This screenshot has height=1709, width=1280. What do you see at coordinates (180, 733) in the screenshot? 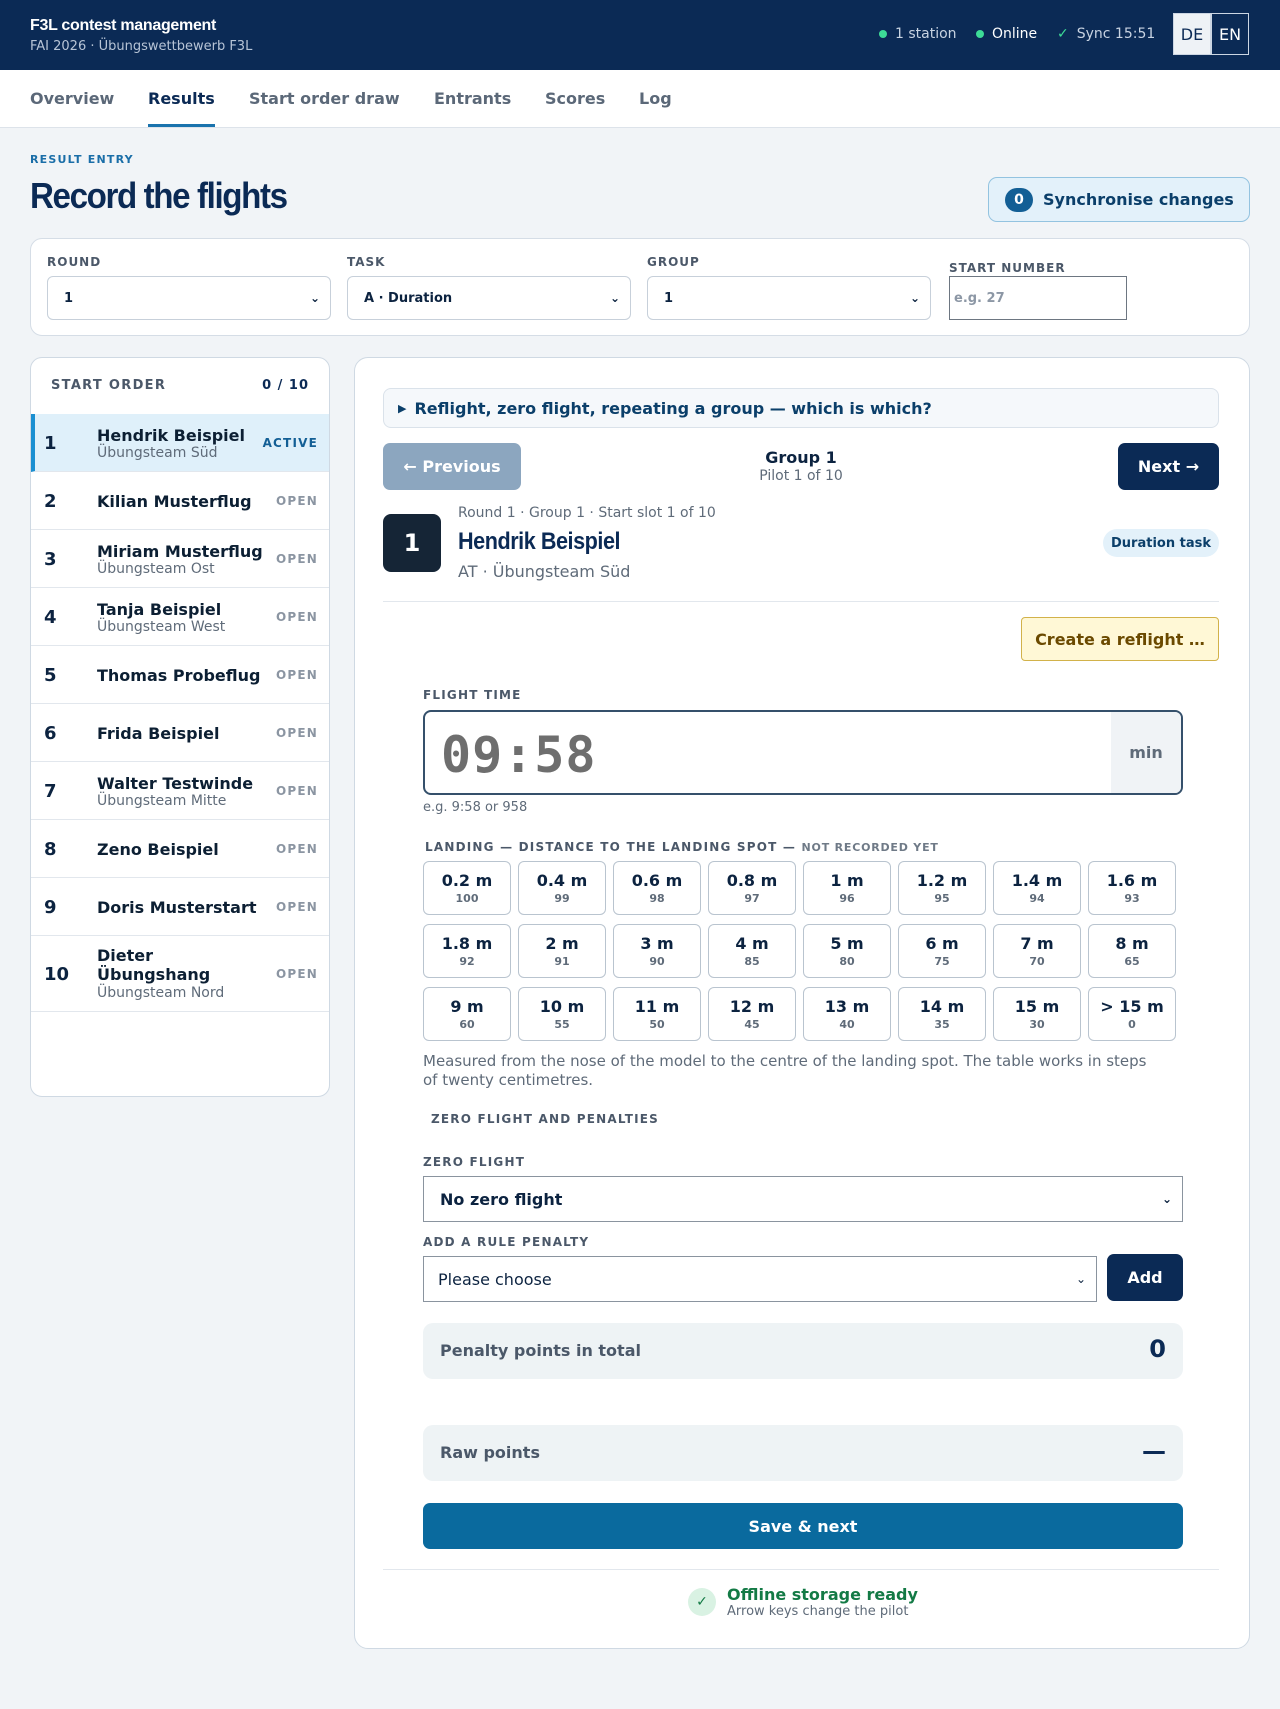
I see `start-order-item: 6 Frida Beispiel OPEN` at bounding box center [180, 733].